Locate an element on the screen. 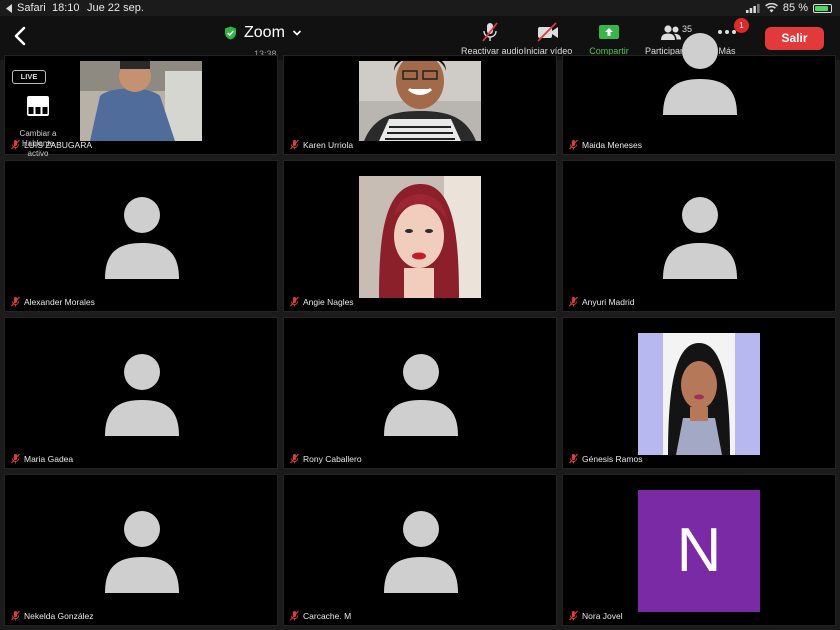 This screenshot has height=630, width=840. share-button: Compartir is located at coordinates (609, 39).